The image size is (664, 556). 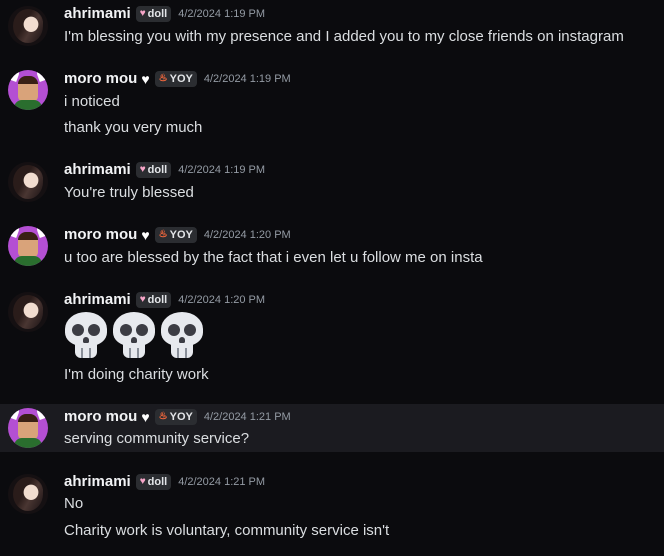 I want to click on emoji-row, so click(x=134, y=336).